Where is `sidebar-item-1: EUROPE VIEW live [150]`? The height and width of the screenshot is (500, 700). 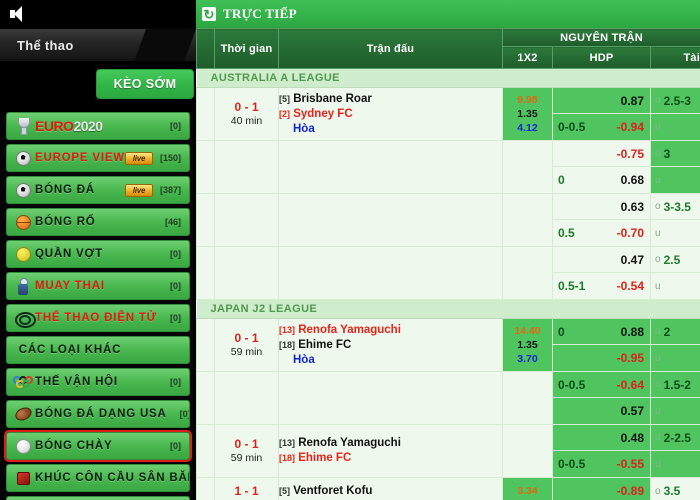 sidebar-item-1: EUROPE VIEW live [150] is located at coordinates (98, 158).